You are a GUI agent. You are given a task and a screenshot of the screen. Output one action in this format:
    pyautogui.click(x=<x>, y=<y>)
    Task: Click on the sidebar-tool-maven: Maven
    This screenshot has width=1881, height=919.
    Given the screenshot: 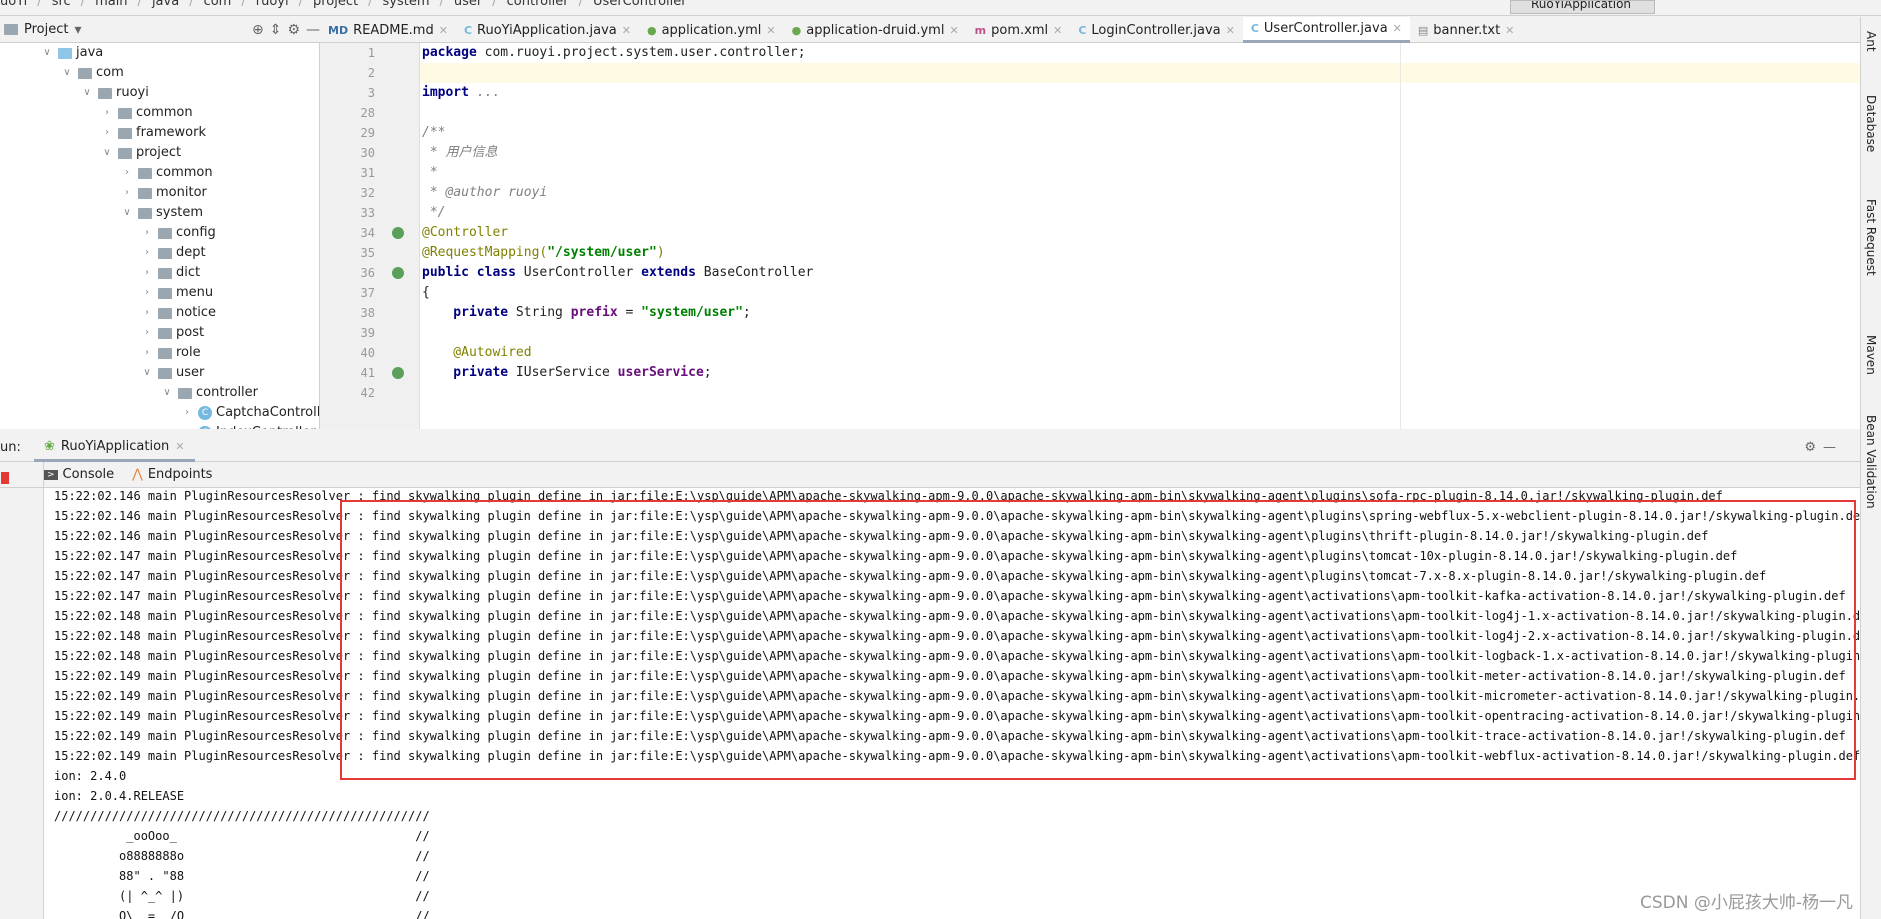 What is the action you would take?
    pyautogui.click(x=1871, y=355)
    